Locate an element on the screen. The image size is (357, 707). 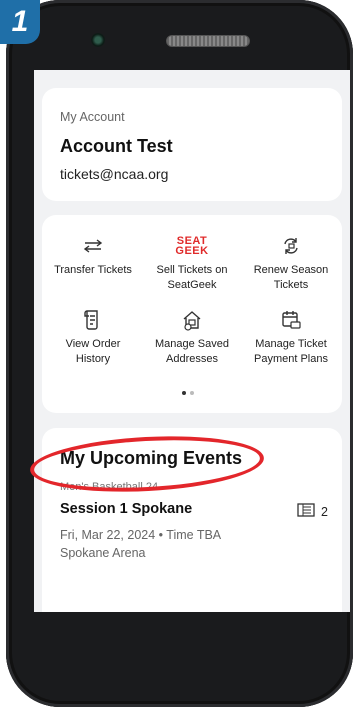
transfer-tickets-button: Transfer Tickets is located at coordinates (93, 253).